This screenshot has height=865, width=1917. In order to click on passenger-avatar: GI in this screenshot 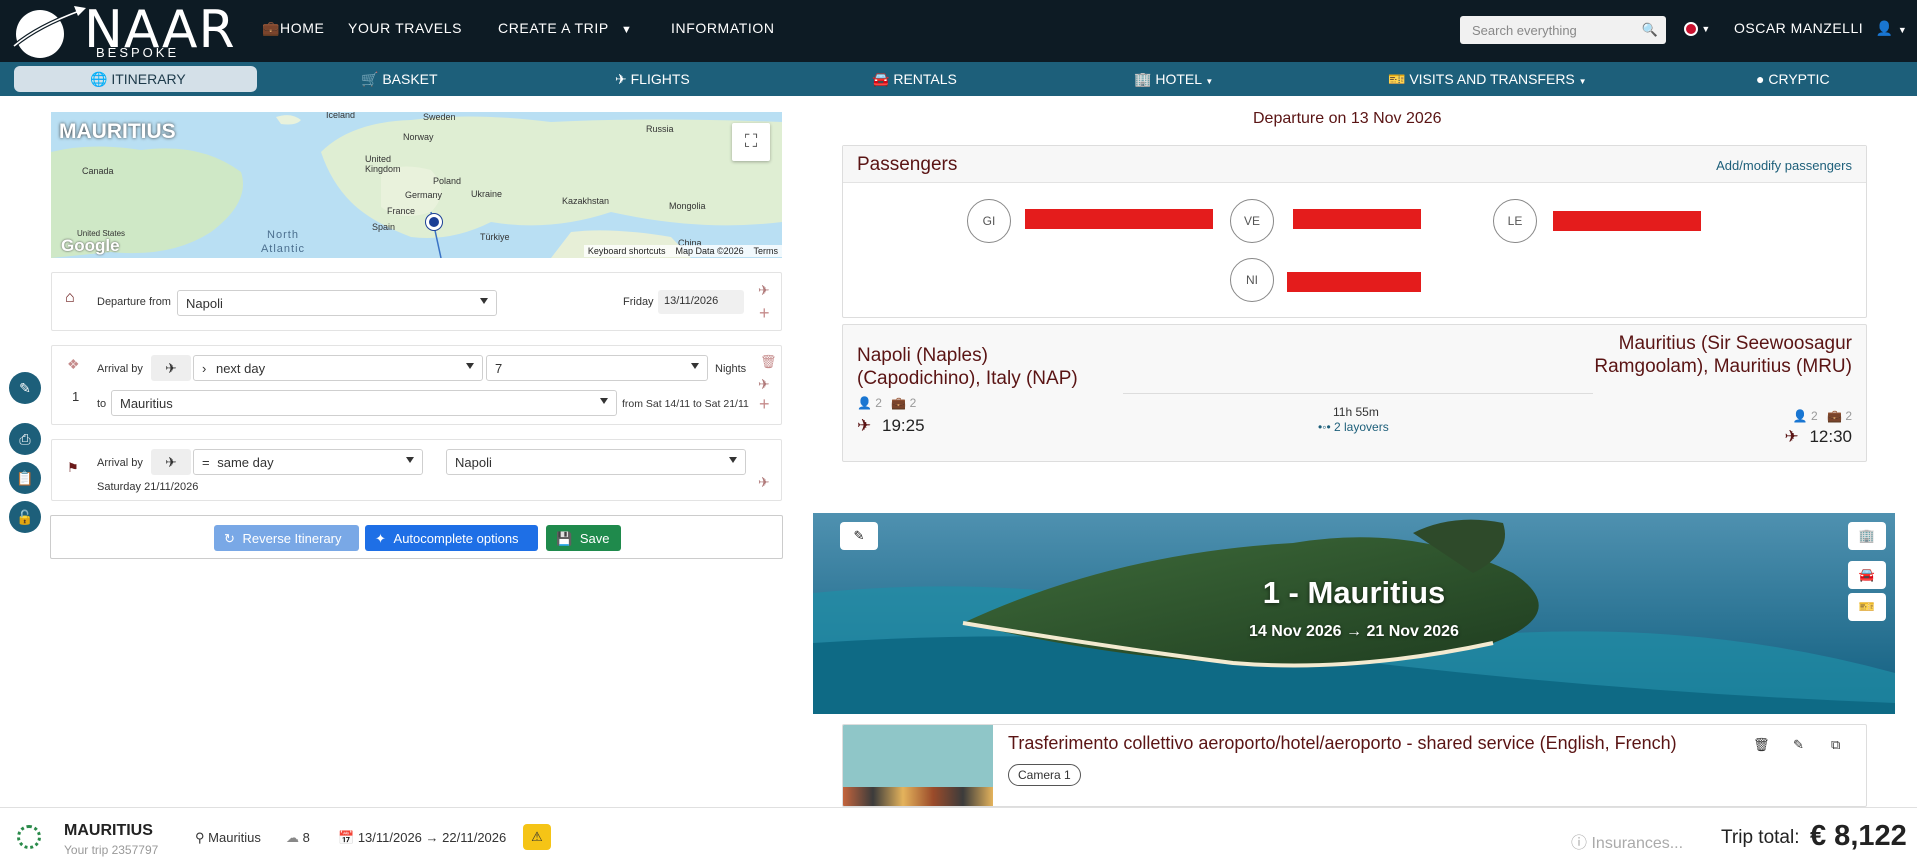, I will do `click(989, 221)`.